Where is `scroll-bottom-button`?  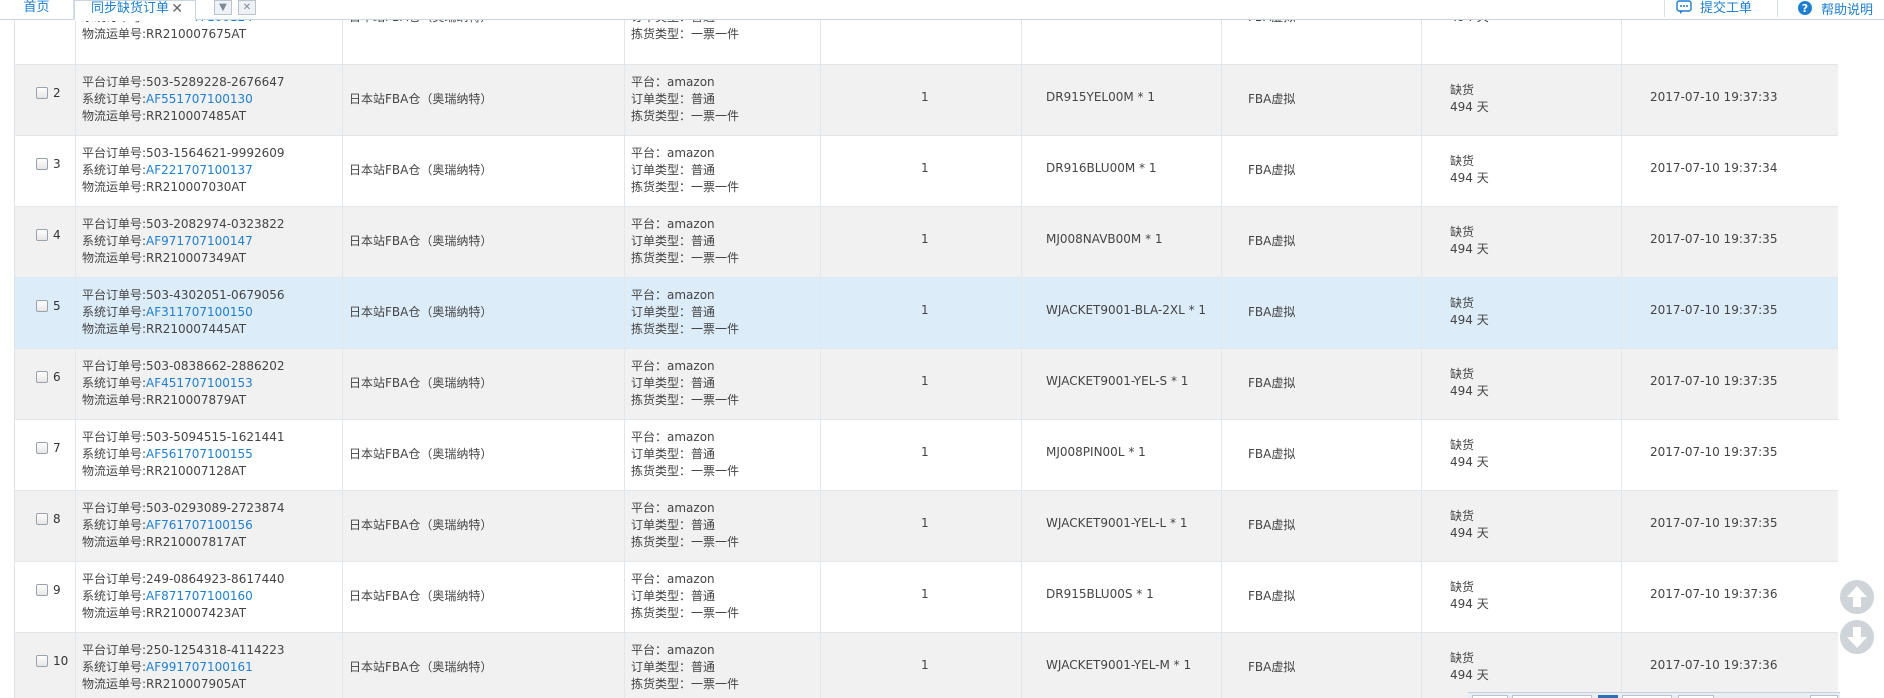 scroll-bottom-button is located at coordinates (1857, 637).